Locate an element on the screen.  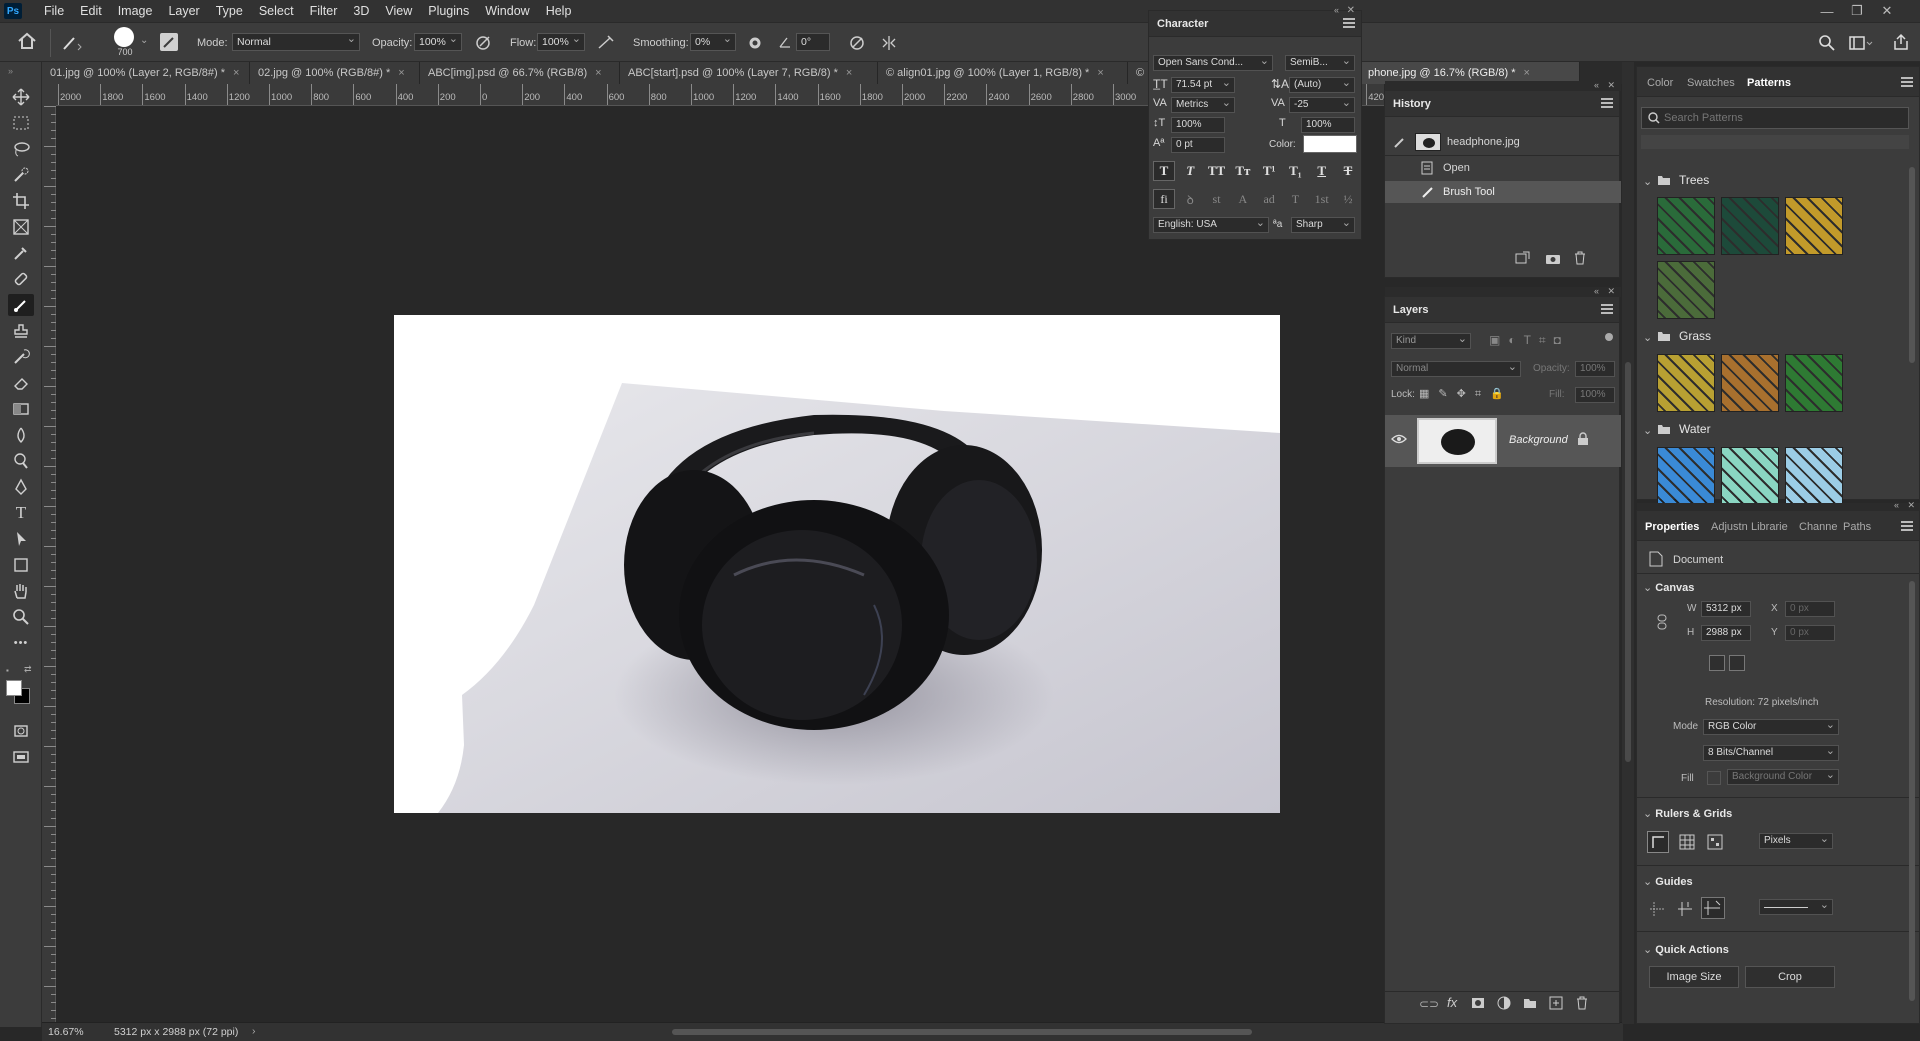
opentype-button: ad is located at coordinates (1269, 199).